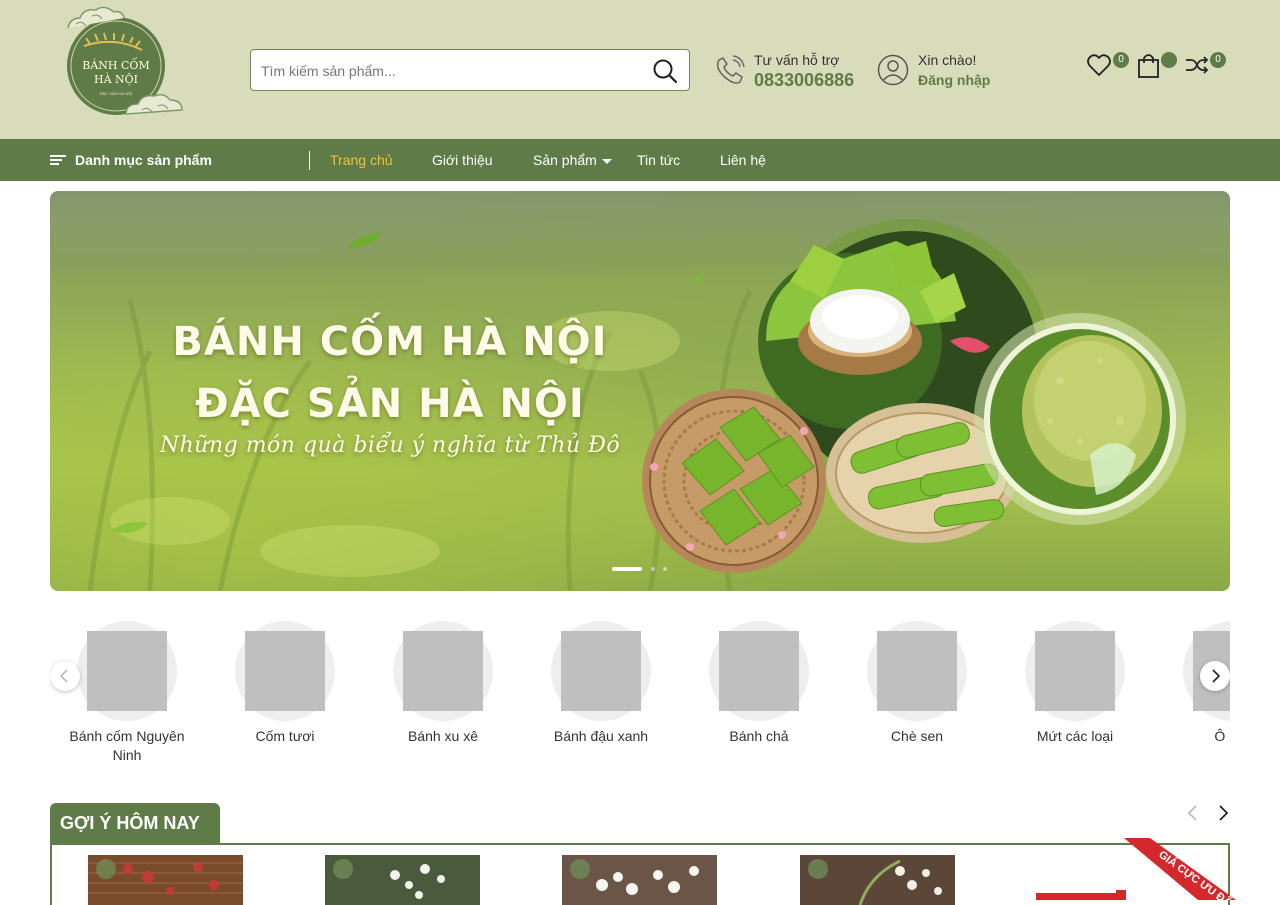 The width and height of the screenshot is (1280, 905). Describe the element at coordinates (390, 342) in the screenshot. I see `banner-headline-1: BÁNH CỐM HÀ NỘI` at that location.